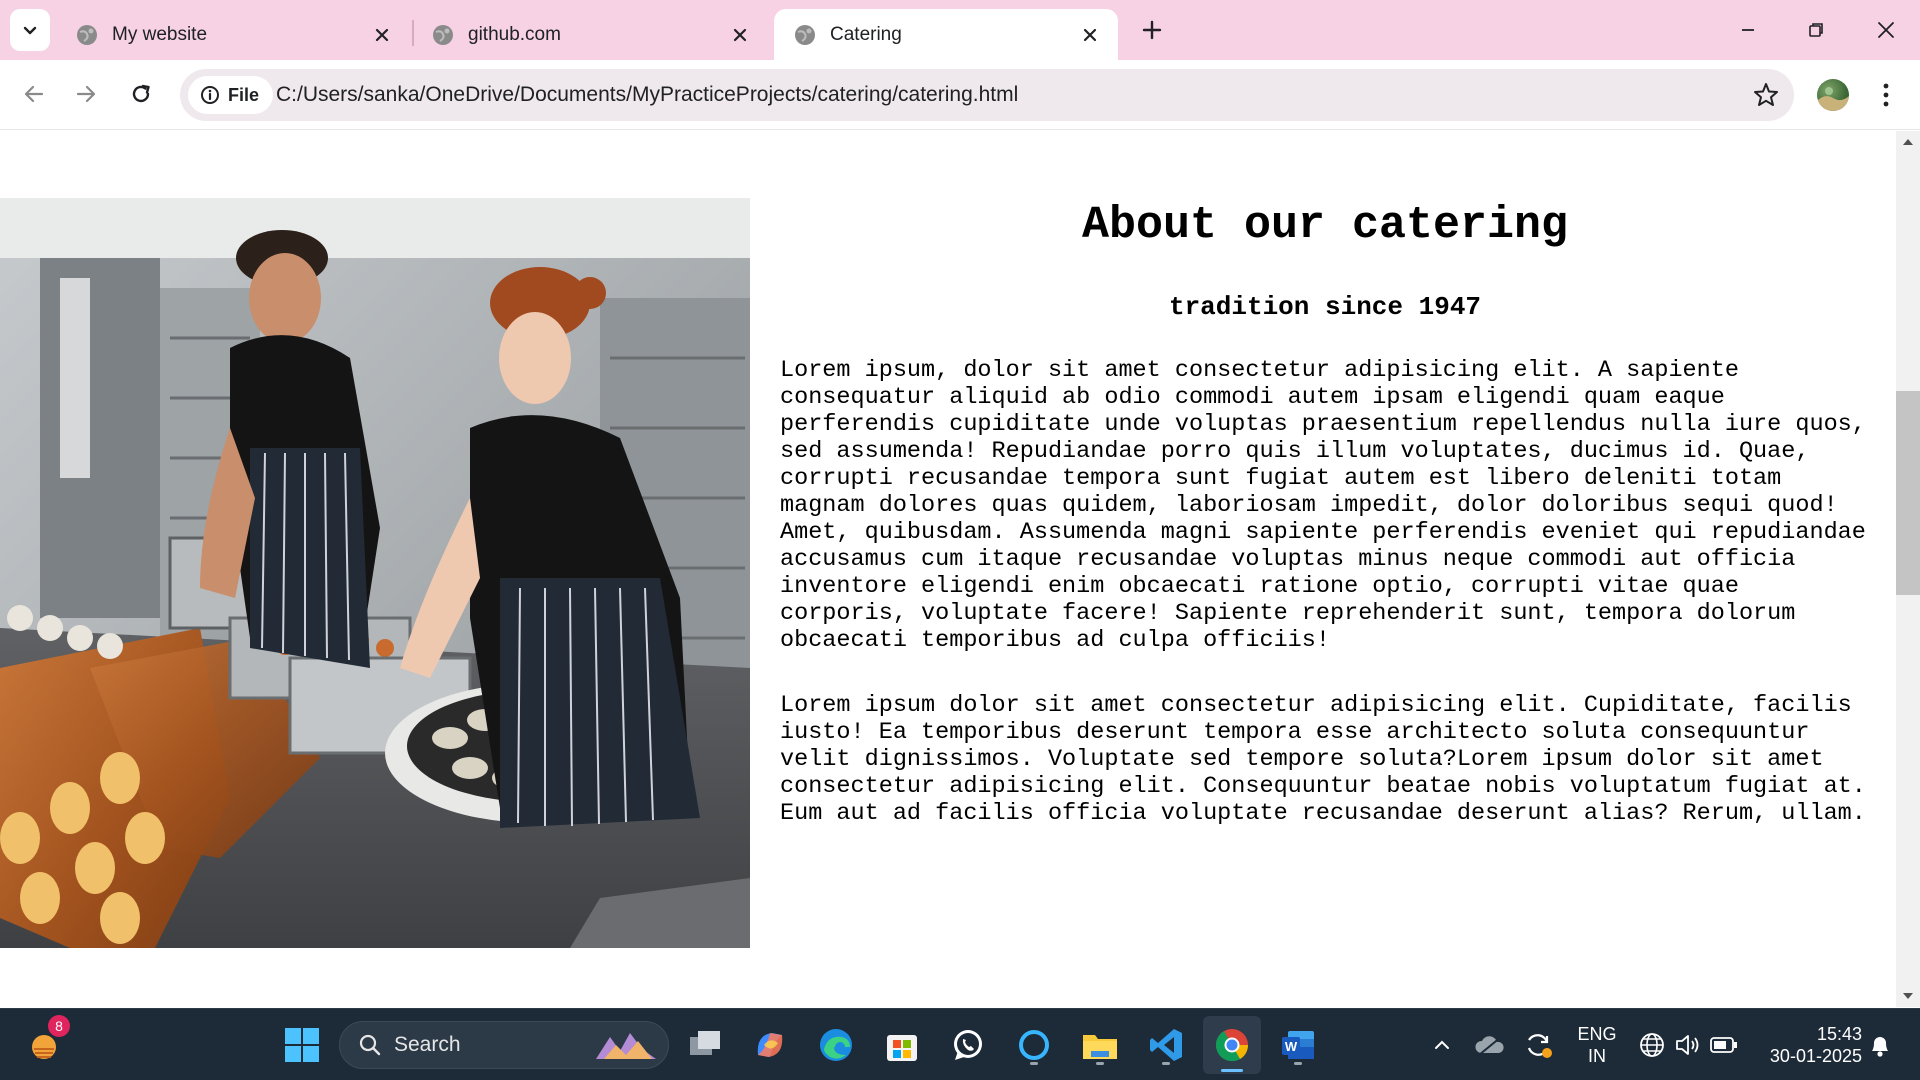 Image resolution: width=1920 pixels, height=1080 pixels. I want to click on scroll-up-arrow-icon, so click(1908, 142).